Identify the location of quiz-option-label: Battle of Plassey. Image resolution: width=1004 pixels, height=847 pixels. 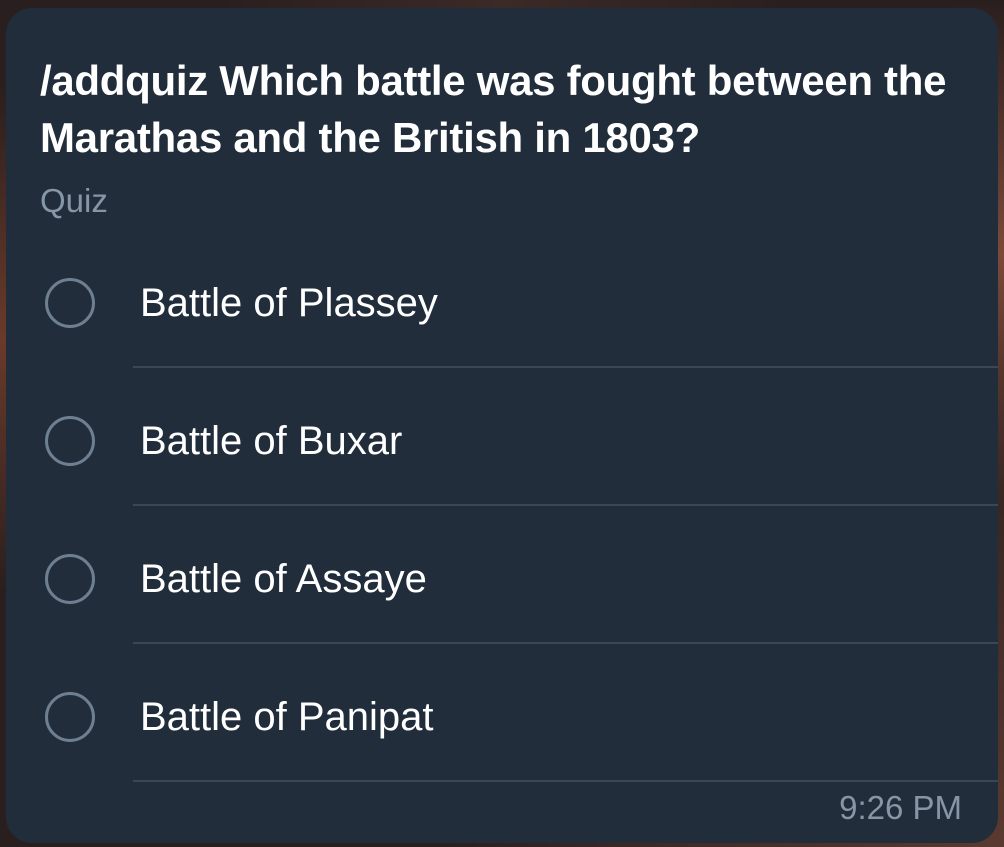
(289, 303).